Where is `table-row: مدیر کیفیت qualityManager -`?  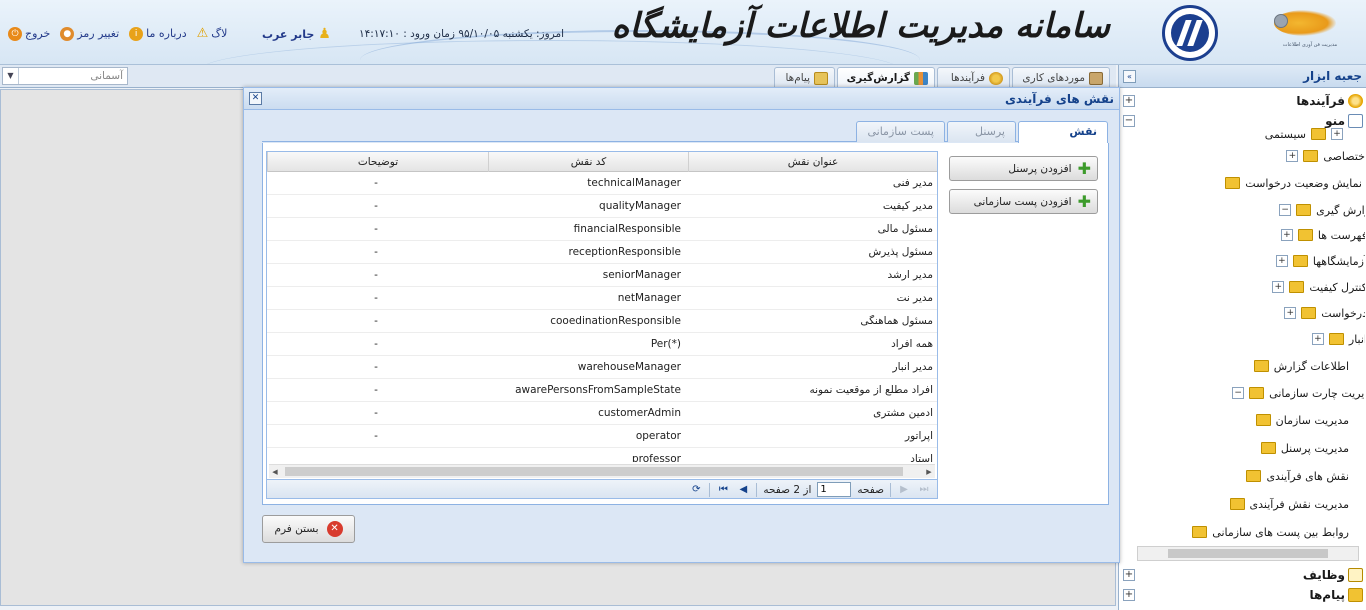
table-row: مدیر کیفیت qualityManager - is located at coordinates (602, 206).